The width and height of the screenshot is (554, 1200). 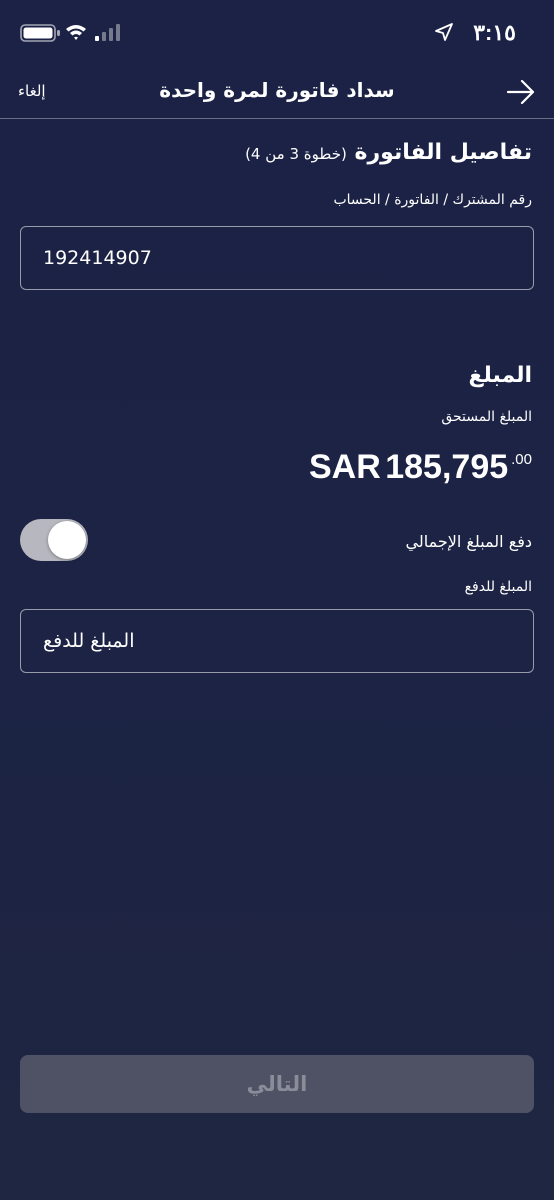 I want to click on wifi-icon, so click(x=76, y=32).